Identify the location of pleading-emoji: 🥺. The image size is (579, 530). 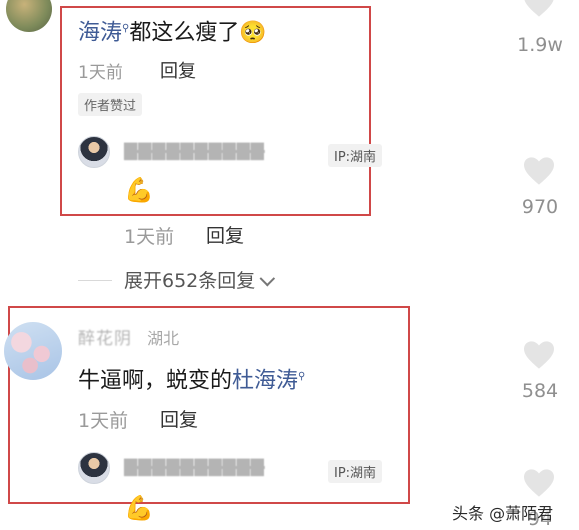
(253, 33).